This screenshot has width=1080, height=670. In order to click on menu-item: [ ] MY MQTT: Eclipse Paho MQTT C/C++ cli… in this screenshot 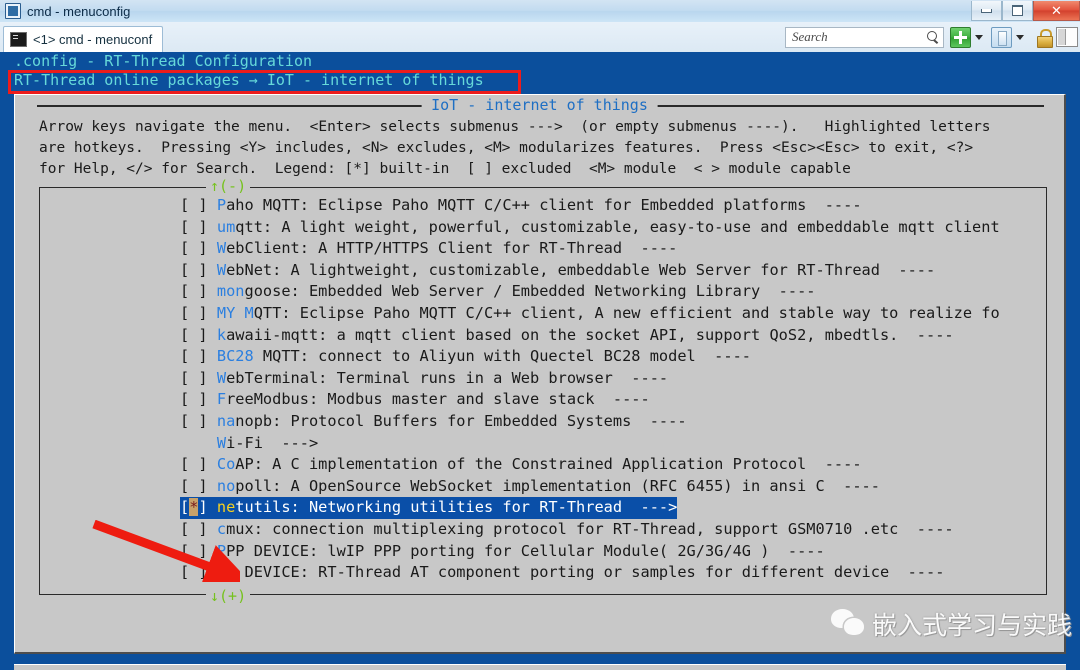, I will do `click(629, 314)`.